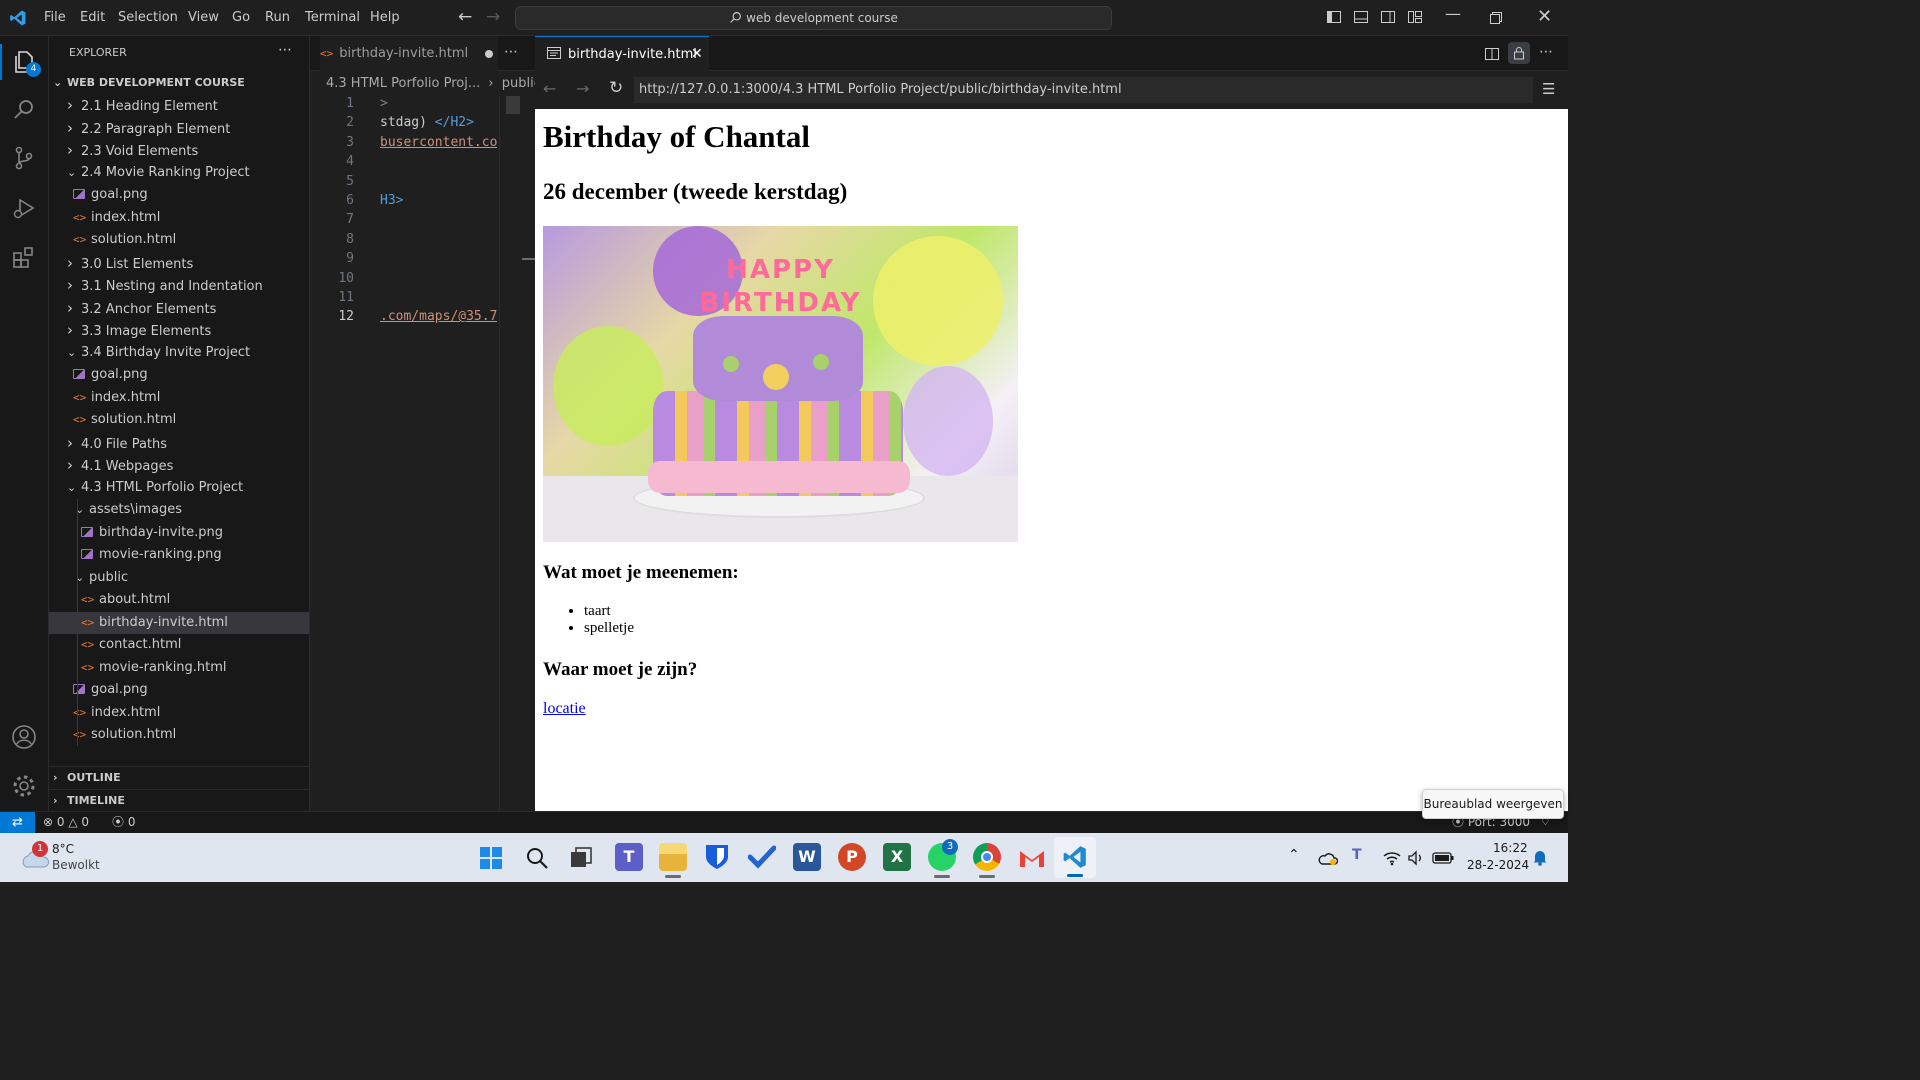 This screenshot has width=1920, height=1080. Describe the element at coordinates (511, 52) in the screenshot. I see `editor-more-actions-icon: ⋯` at that location.